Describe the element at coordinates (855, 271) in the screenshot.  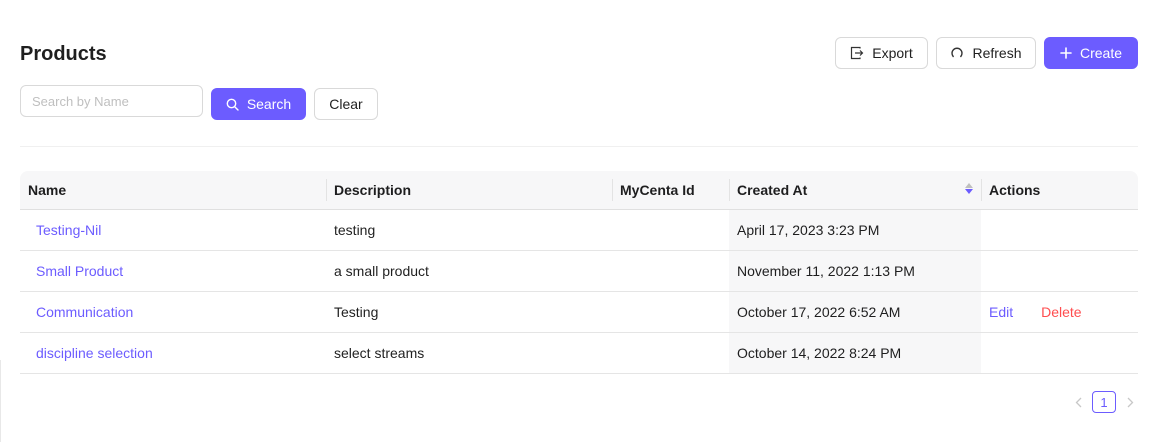
I see `product-created-at: November 11, 2022 1:13 PM` at that location.